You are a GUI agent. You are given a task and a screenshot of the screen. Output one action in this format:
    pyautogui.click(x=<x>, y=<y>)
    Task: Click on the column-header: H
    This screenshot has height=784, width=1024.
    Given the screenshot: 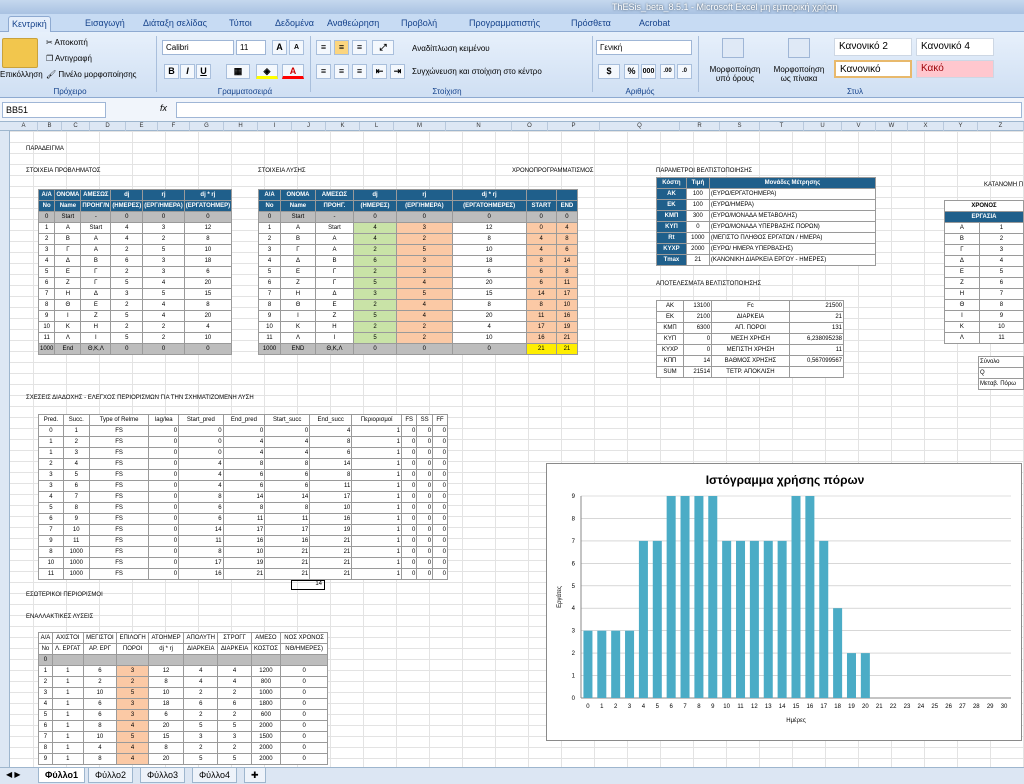 What is the action you would take?
    pyautogui.click(x=241, y=126)
    